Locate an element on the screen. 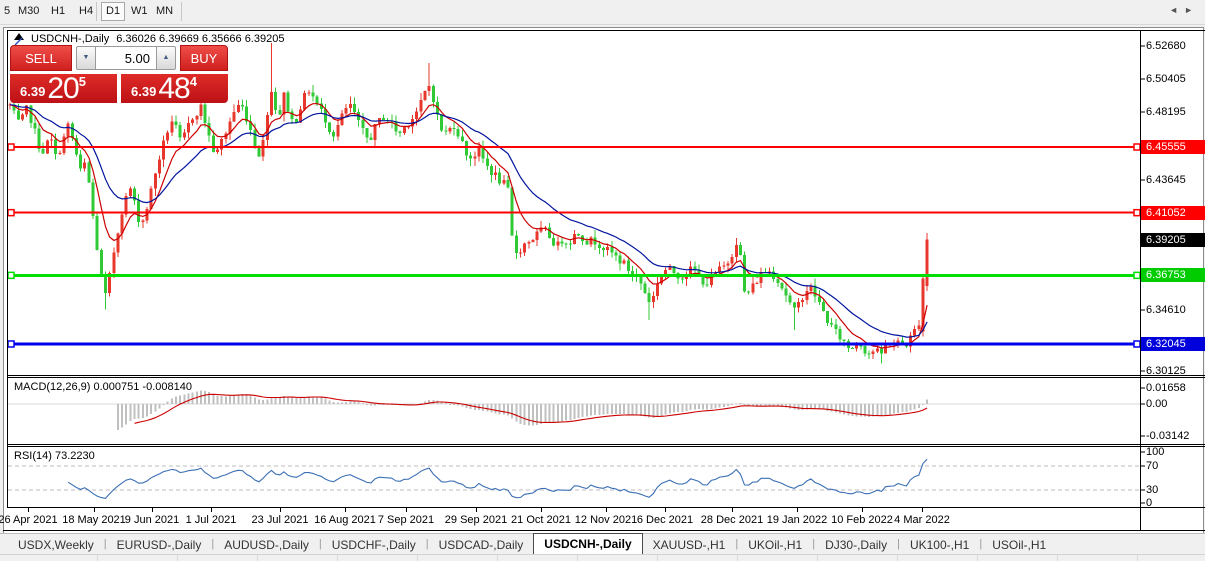 This screenshot has width=1205, height=561. time-axis-label: 10 Feb 2022 is located at coordinates (862, 520).